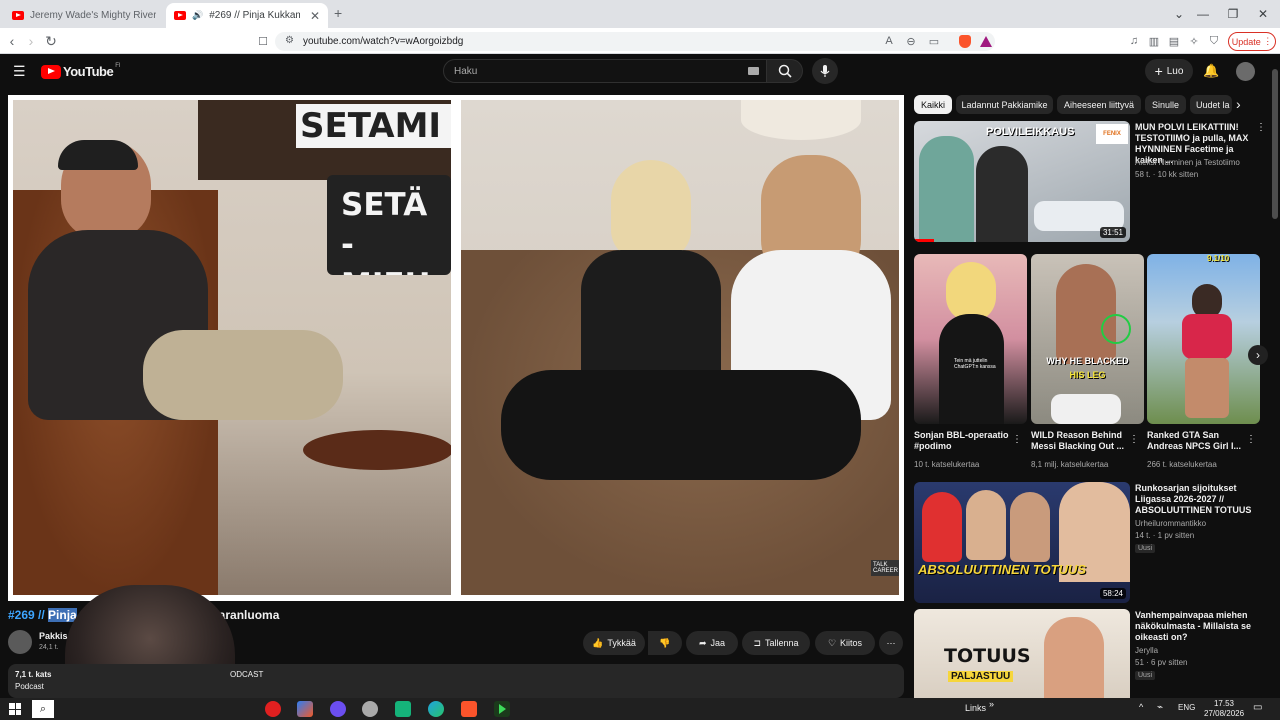  What do you see at coordinates (1261, 127) in the screenshot?
I see `rec-more-icon: ⋮` at bounding box center [1261, 127].